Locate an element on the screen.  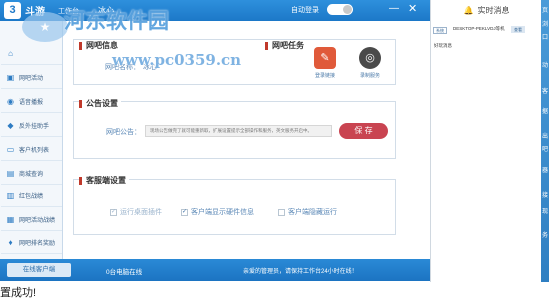
strip-char: 吧 is located at coordinates (545, 150).